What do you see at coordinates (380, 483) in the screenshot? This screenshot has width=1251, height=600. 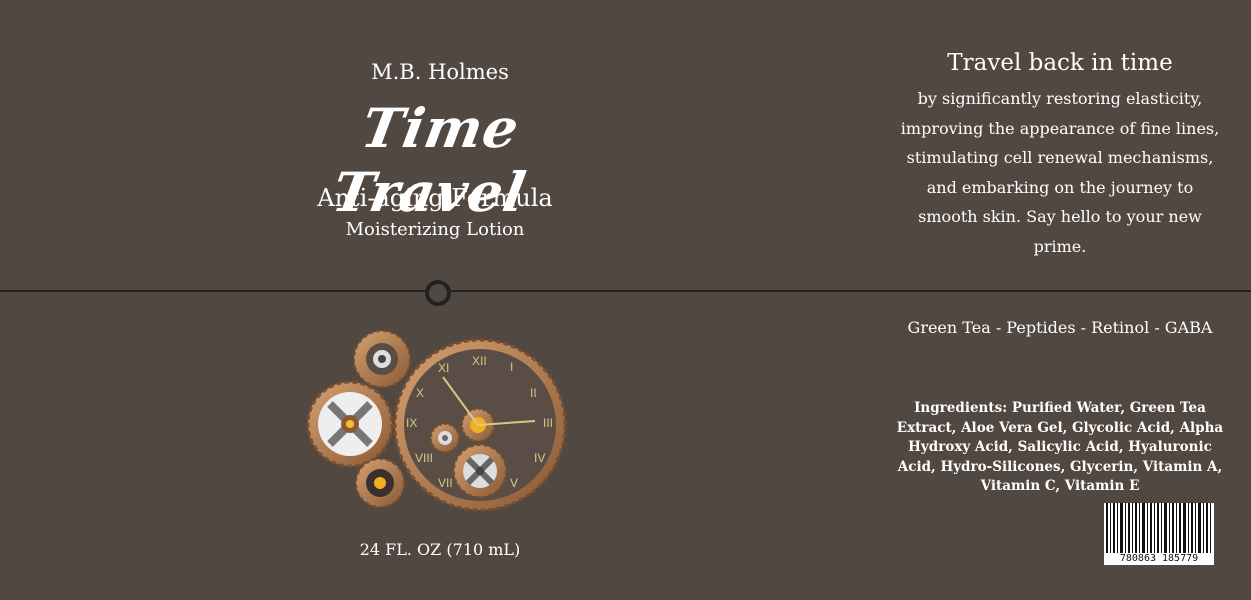 I see `tiny-gear-icon` at bounding box center [380, 483].